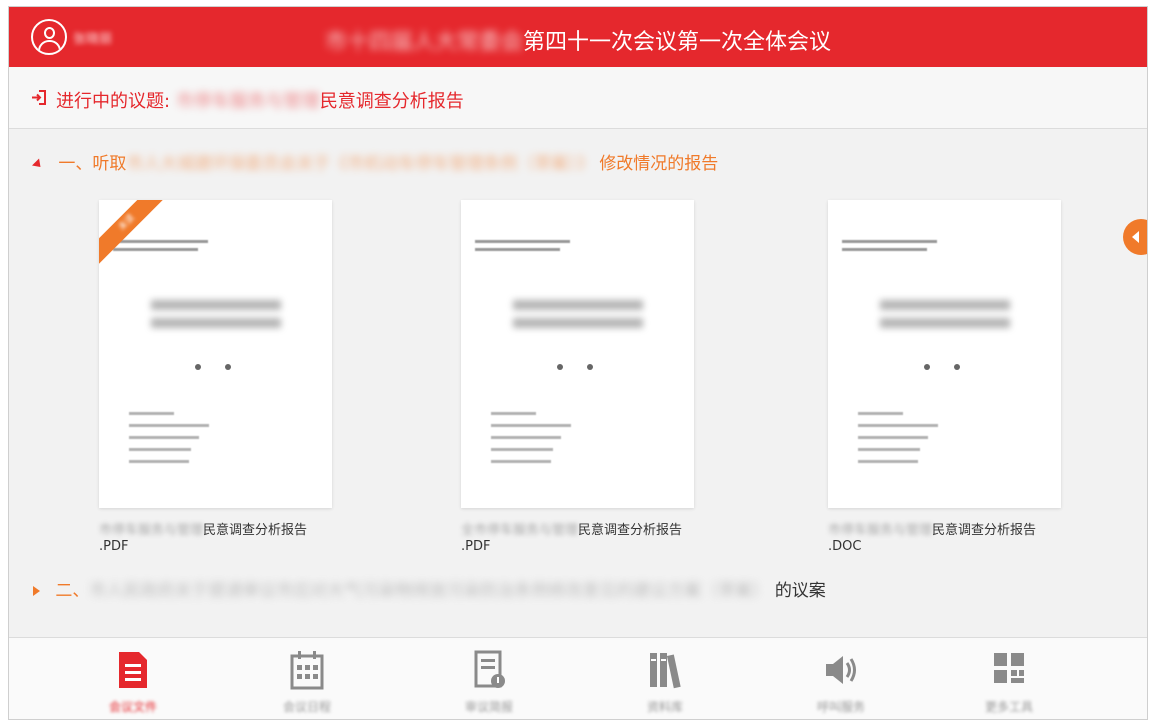 This screenshot has height=725, width=1155. What do you see at coordinates (306, 707) in the screenshot?
I see `nav-label: 会议日程` at bounding box center [306, 707].